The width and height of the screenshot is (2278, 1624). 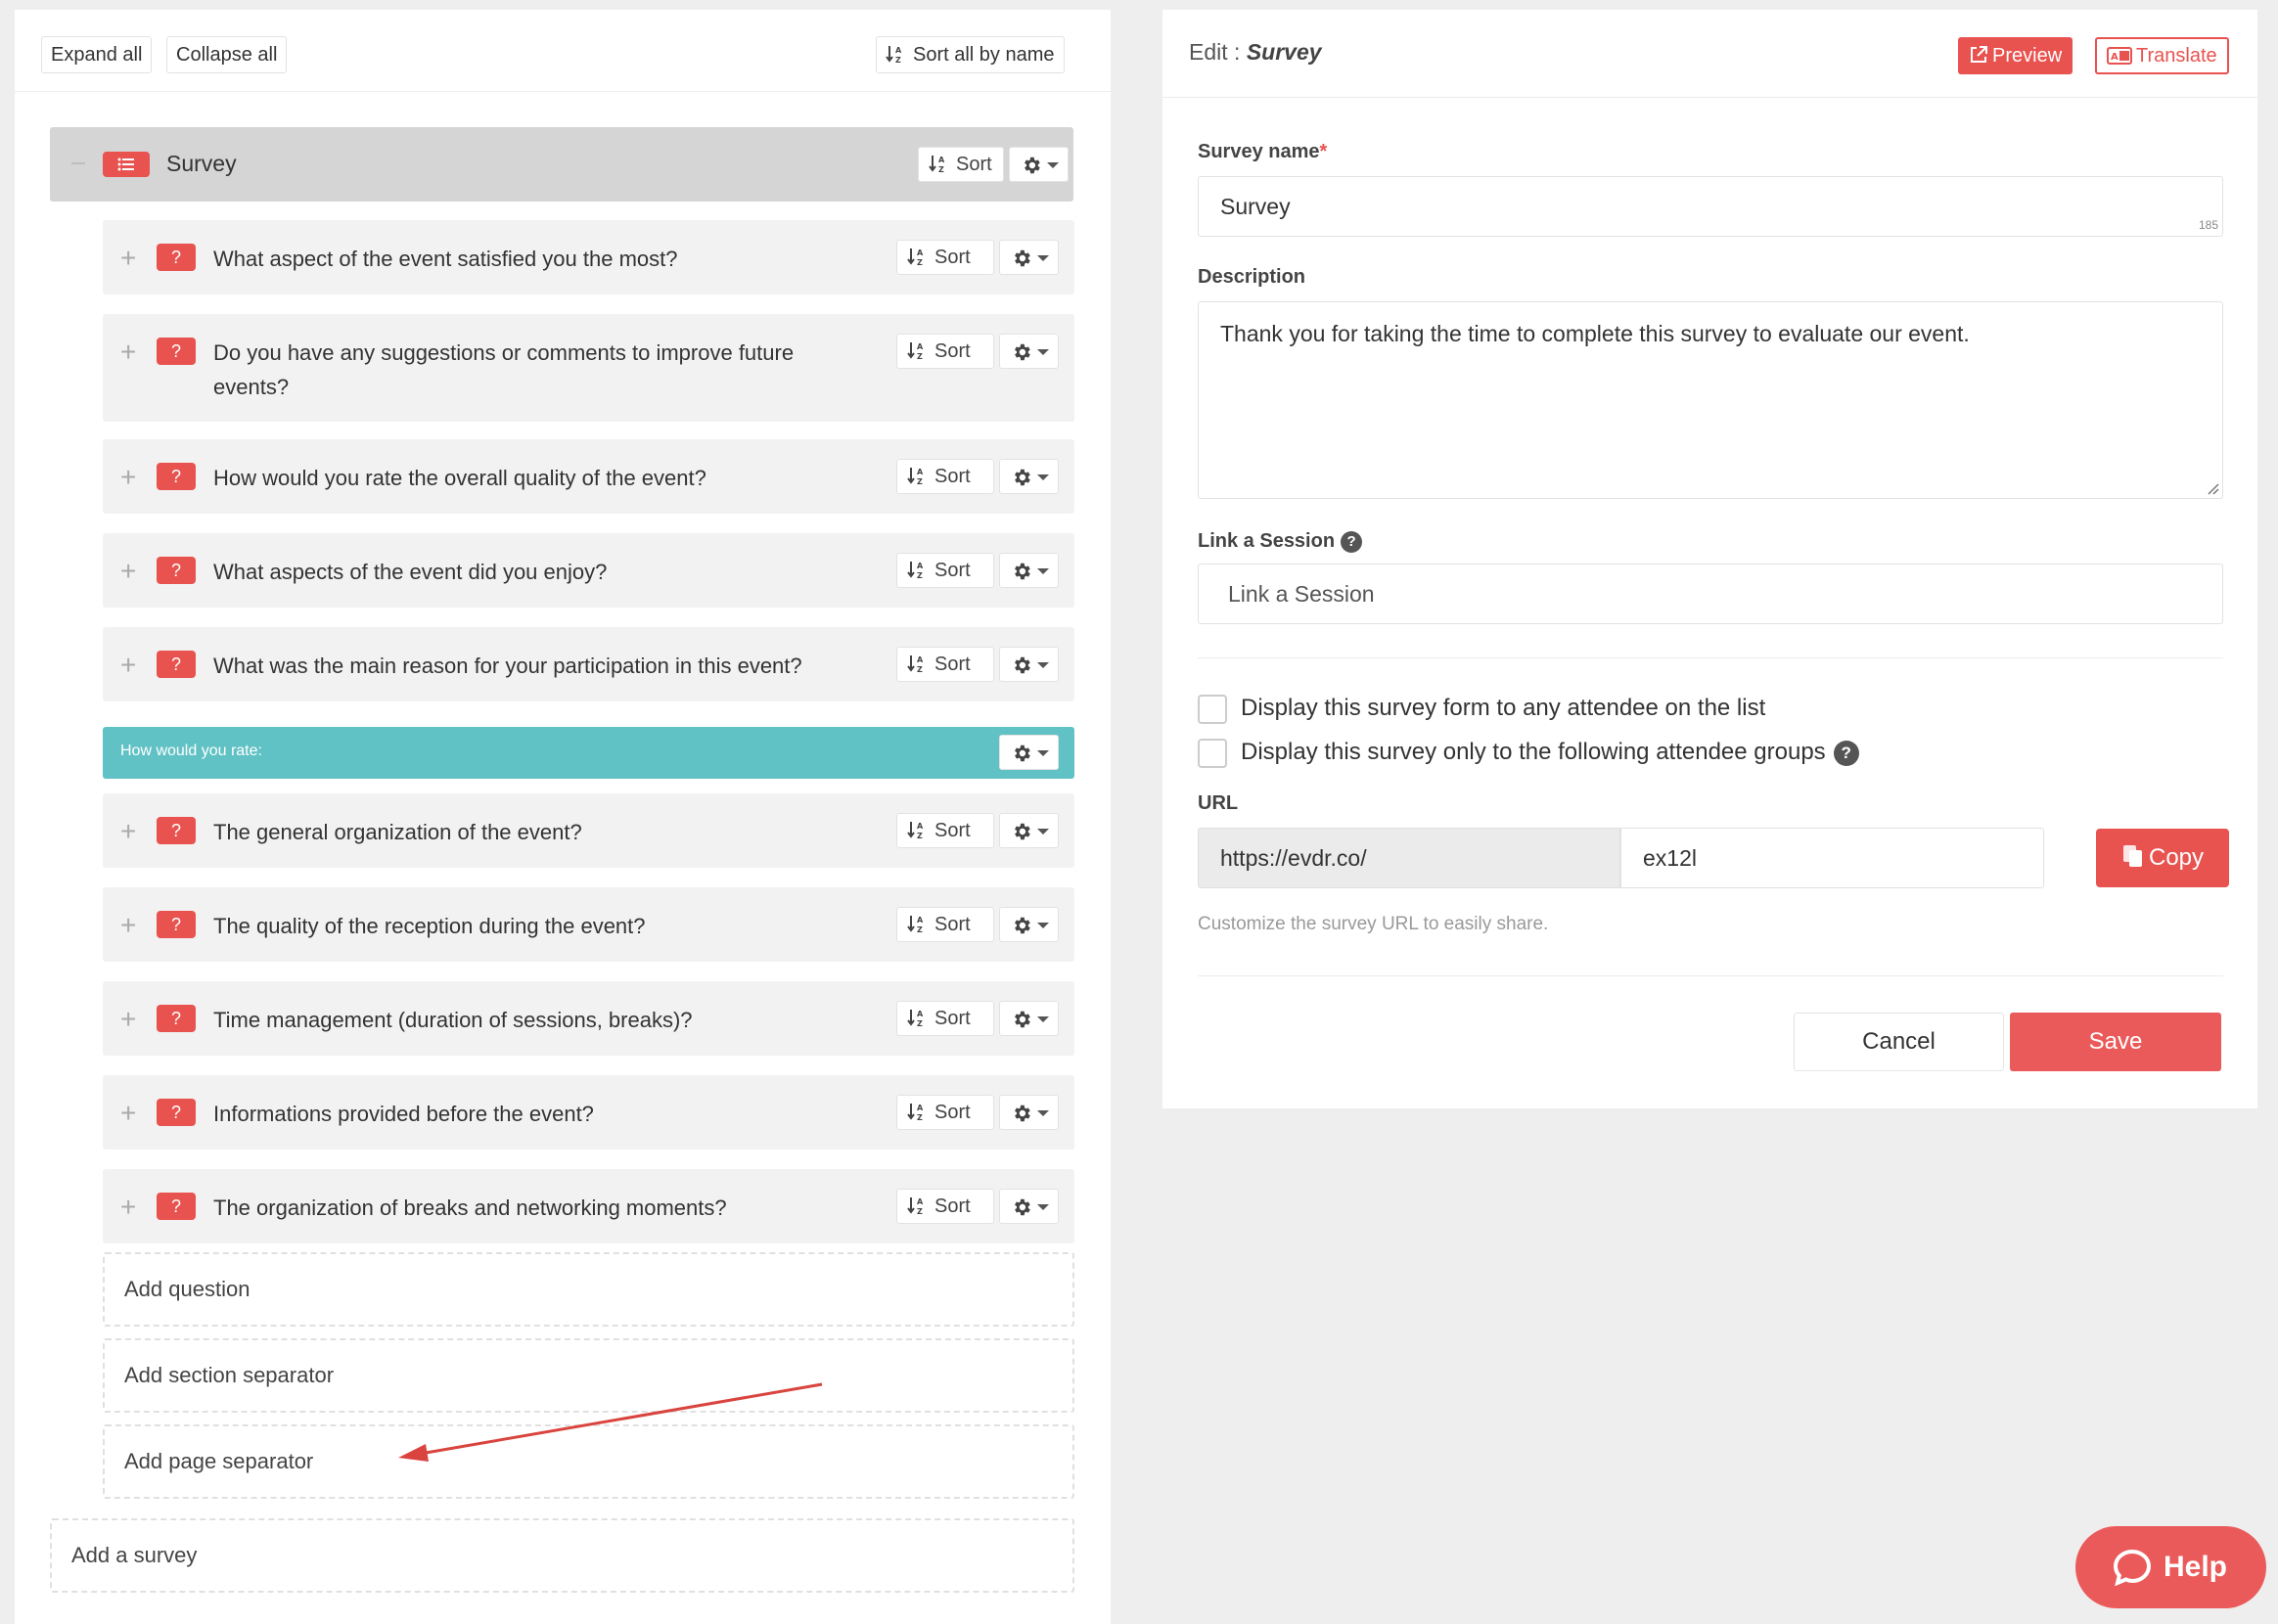 I want to click on translate-icon: A, so click(x=2119, y=56).